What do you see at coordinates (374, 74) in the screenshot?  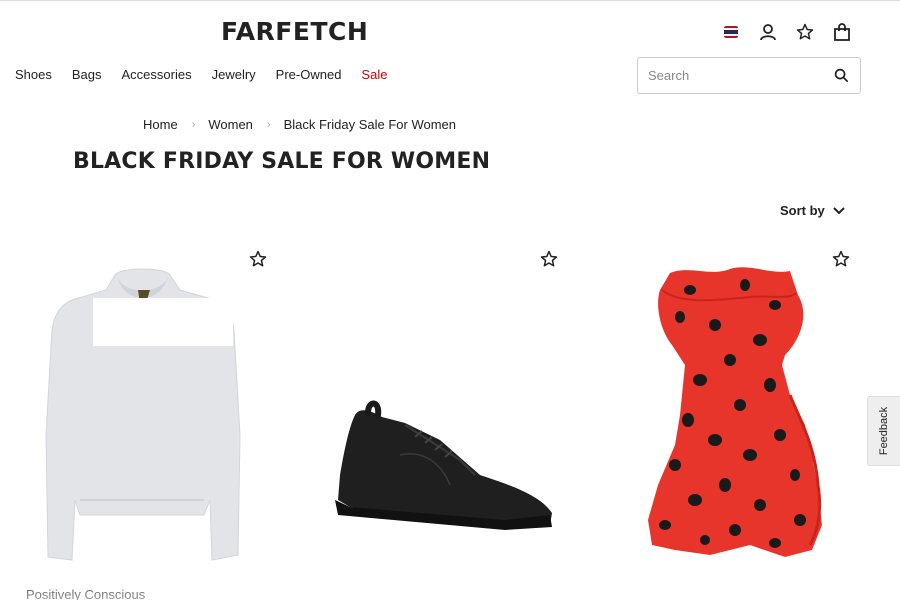 I see `nav-item-sale: Sale` at bounding box center [374, 74].